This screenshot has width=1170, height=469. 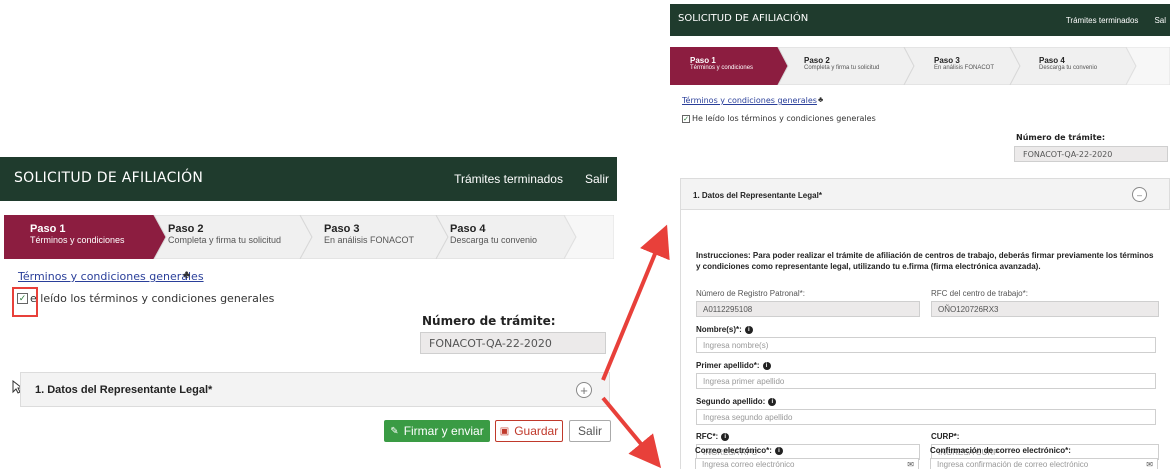 I want to click on left-checkbox-highlight, so click(x=25, y=302).